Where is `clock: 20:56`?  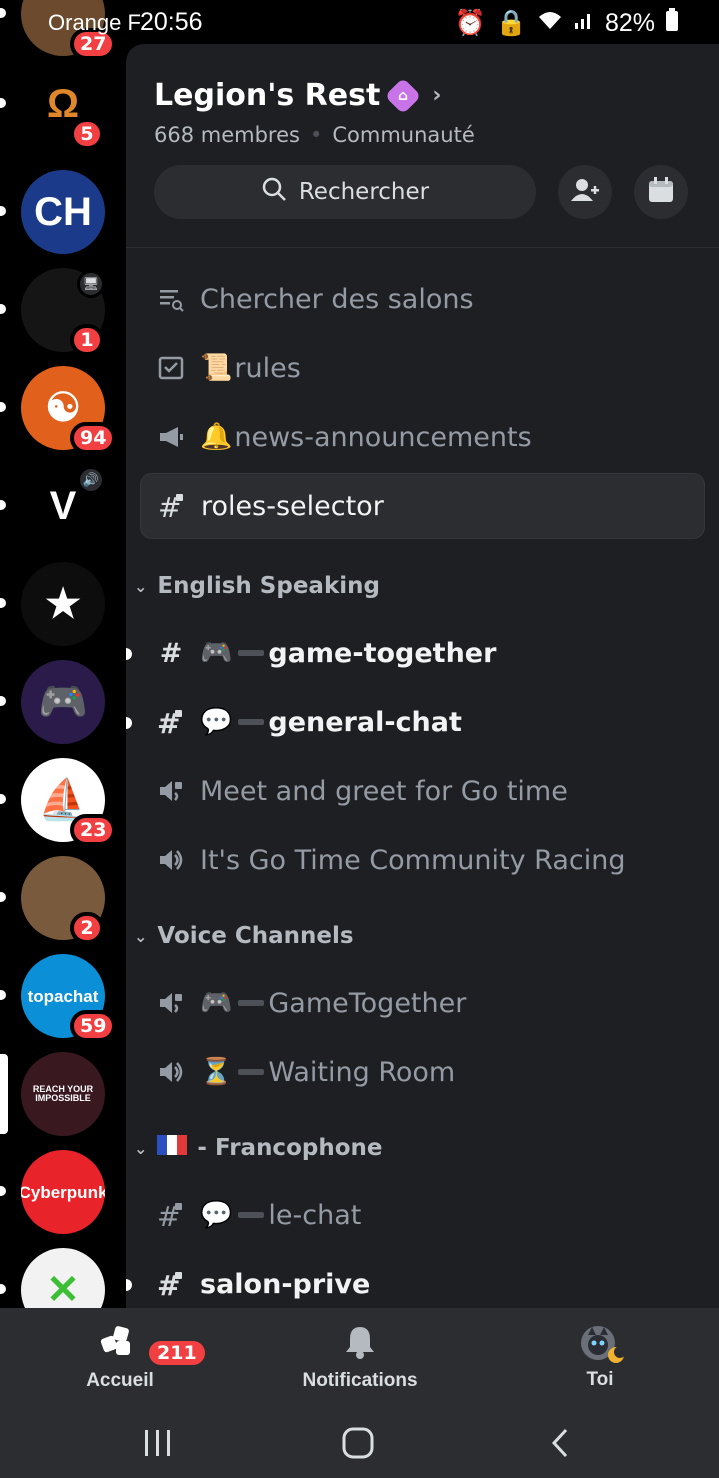 clock: 20:56 is located at coordinates (171, 22).